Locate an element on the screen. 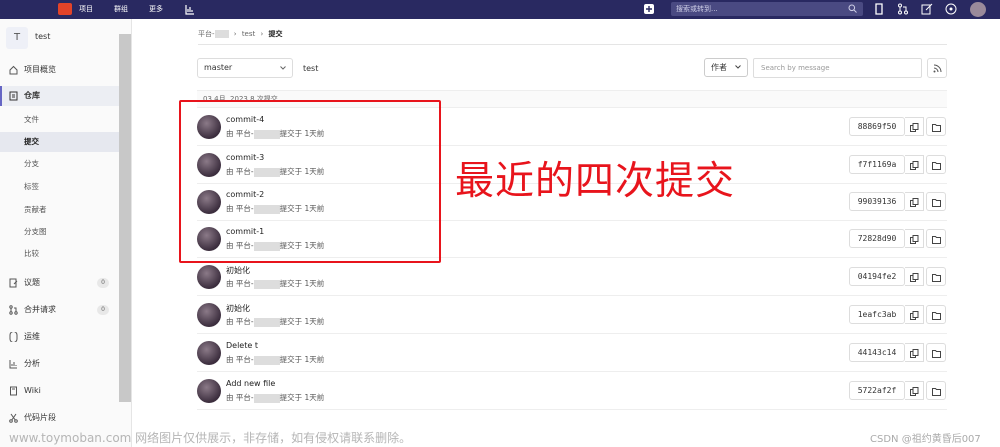 Image resolution: width=1000 pixels, height=447 pixels. plus-icon is located at coordinates (649, 9).